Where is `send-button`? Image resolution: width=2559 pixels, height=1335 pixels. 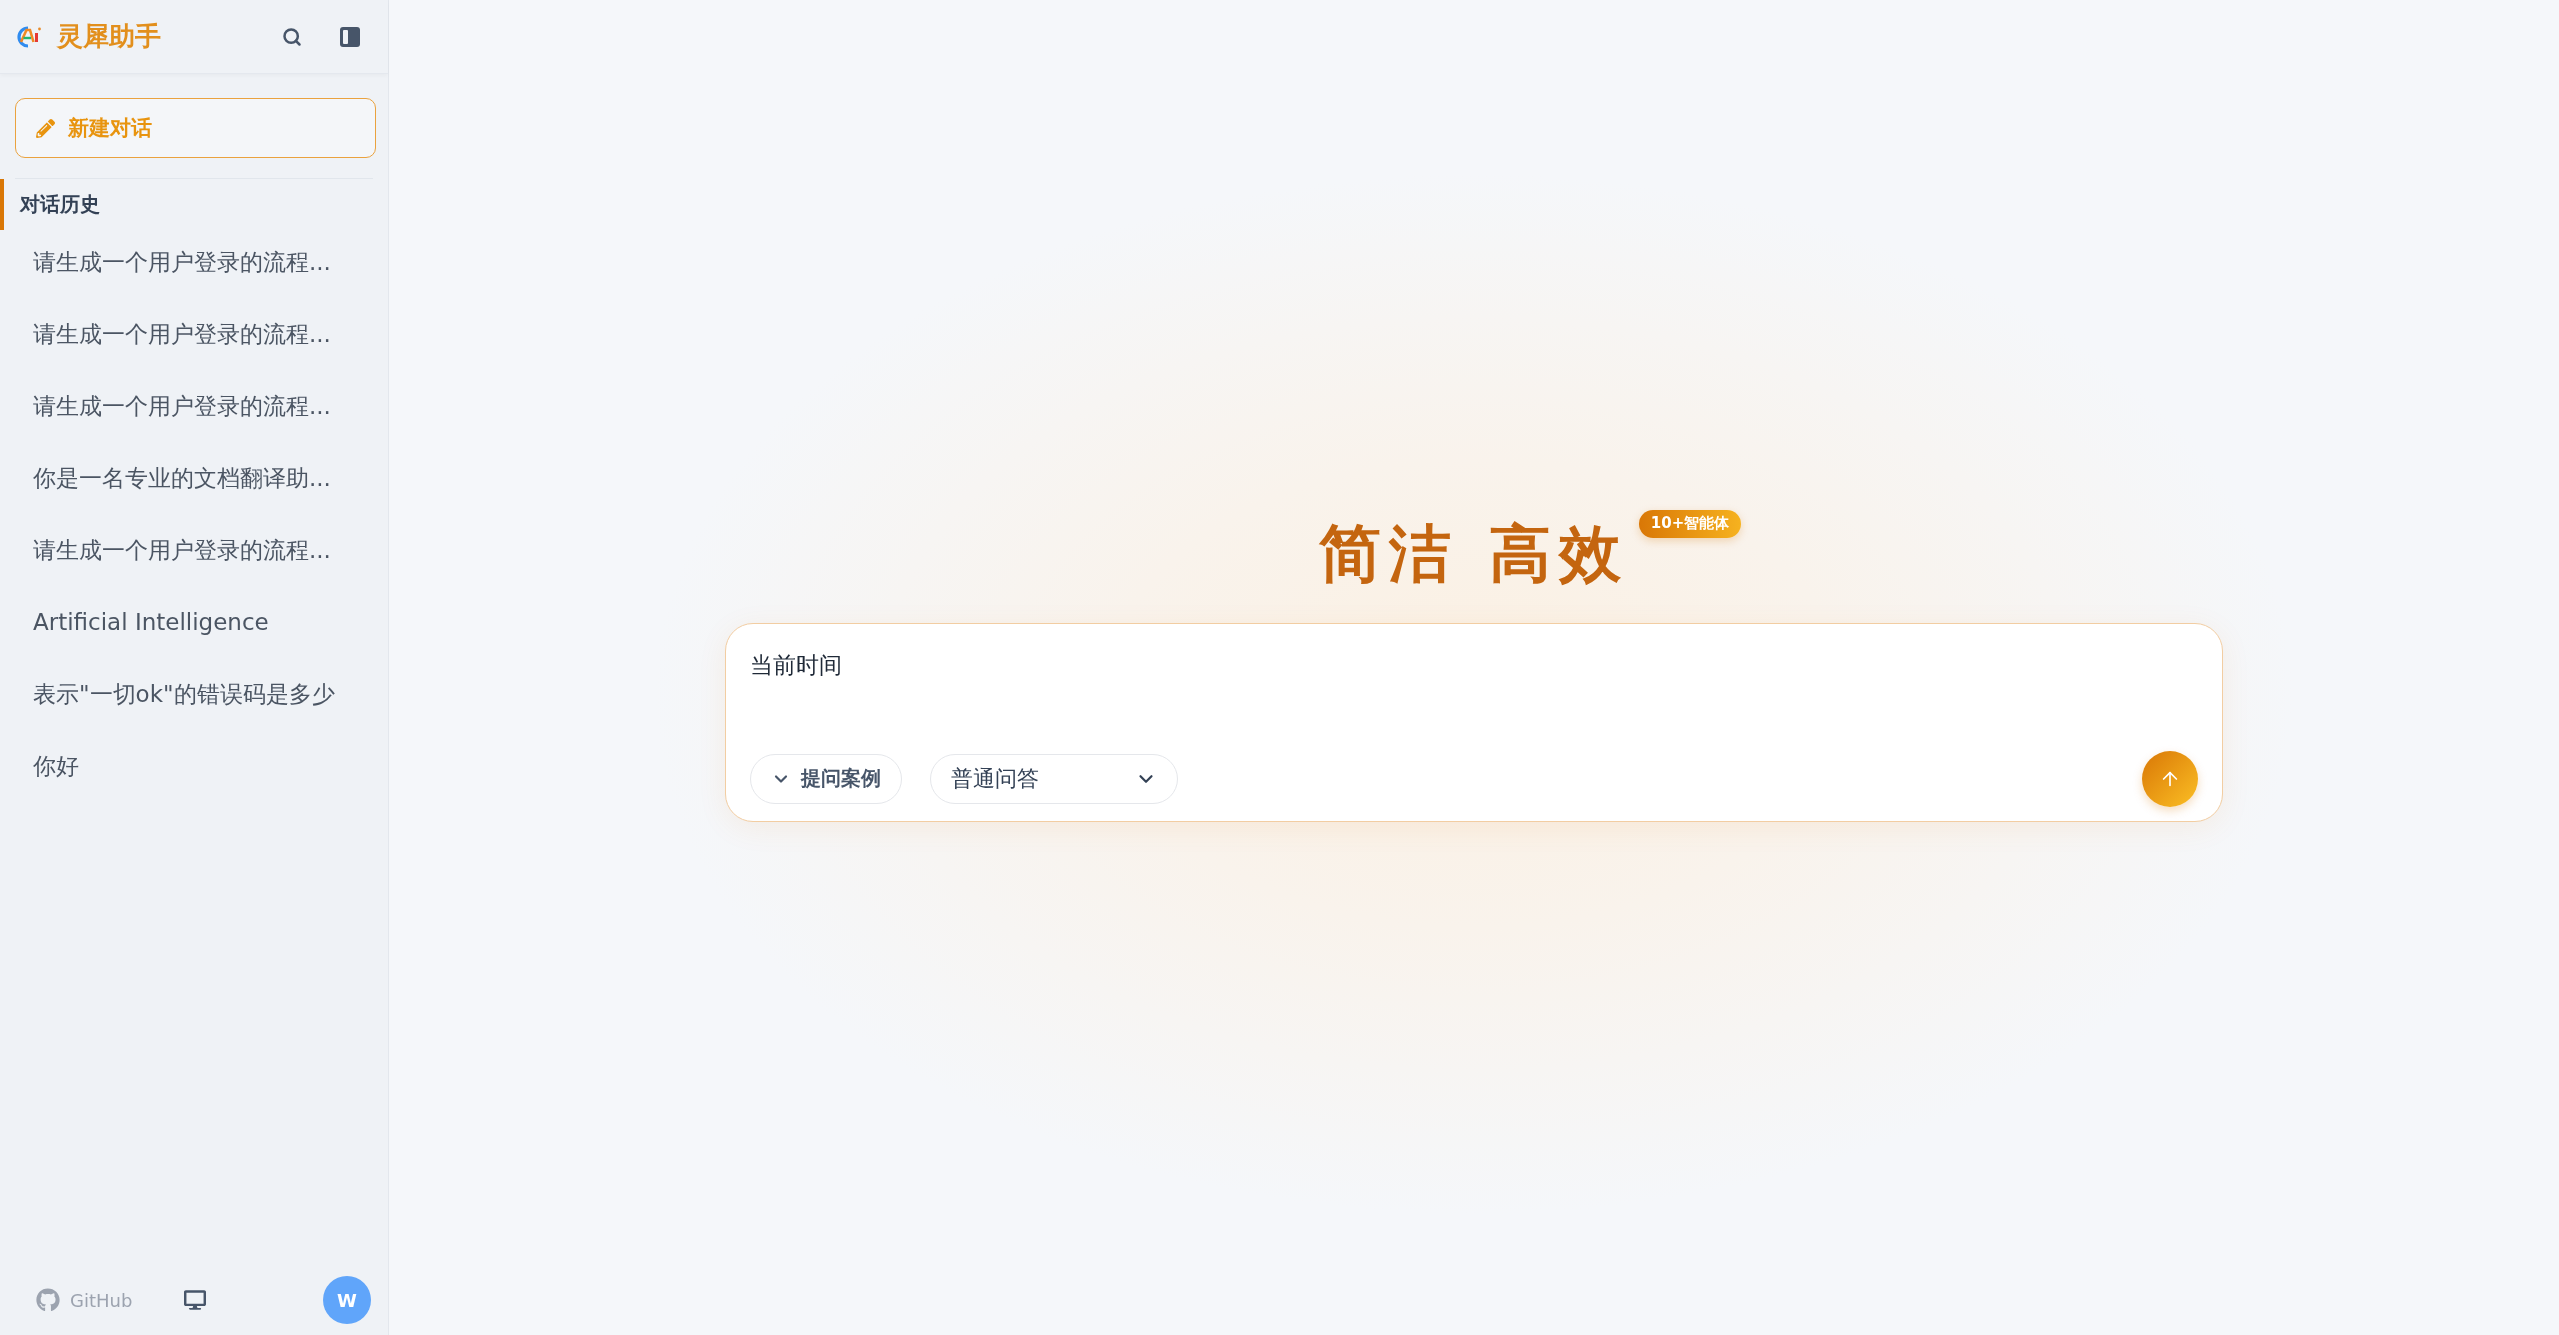 send-button is located at coordinates (2170, 778).